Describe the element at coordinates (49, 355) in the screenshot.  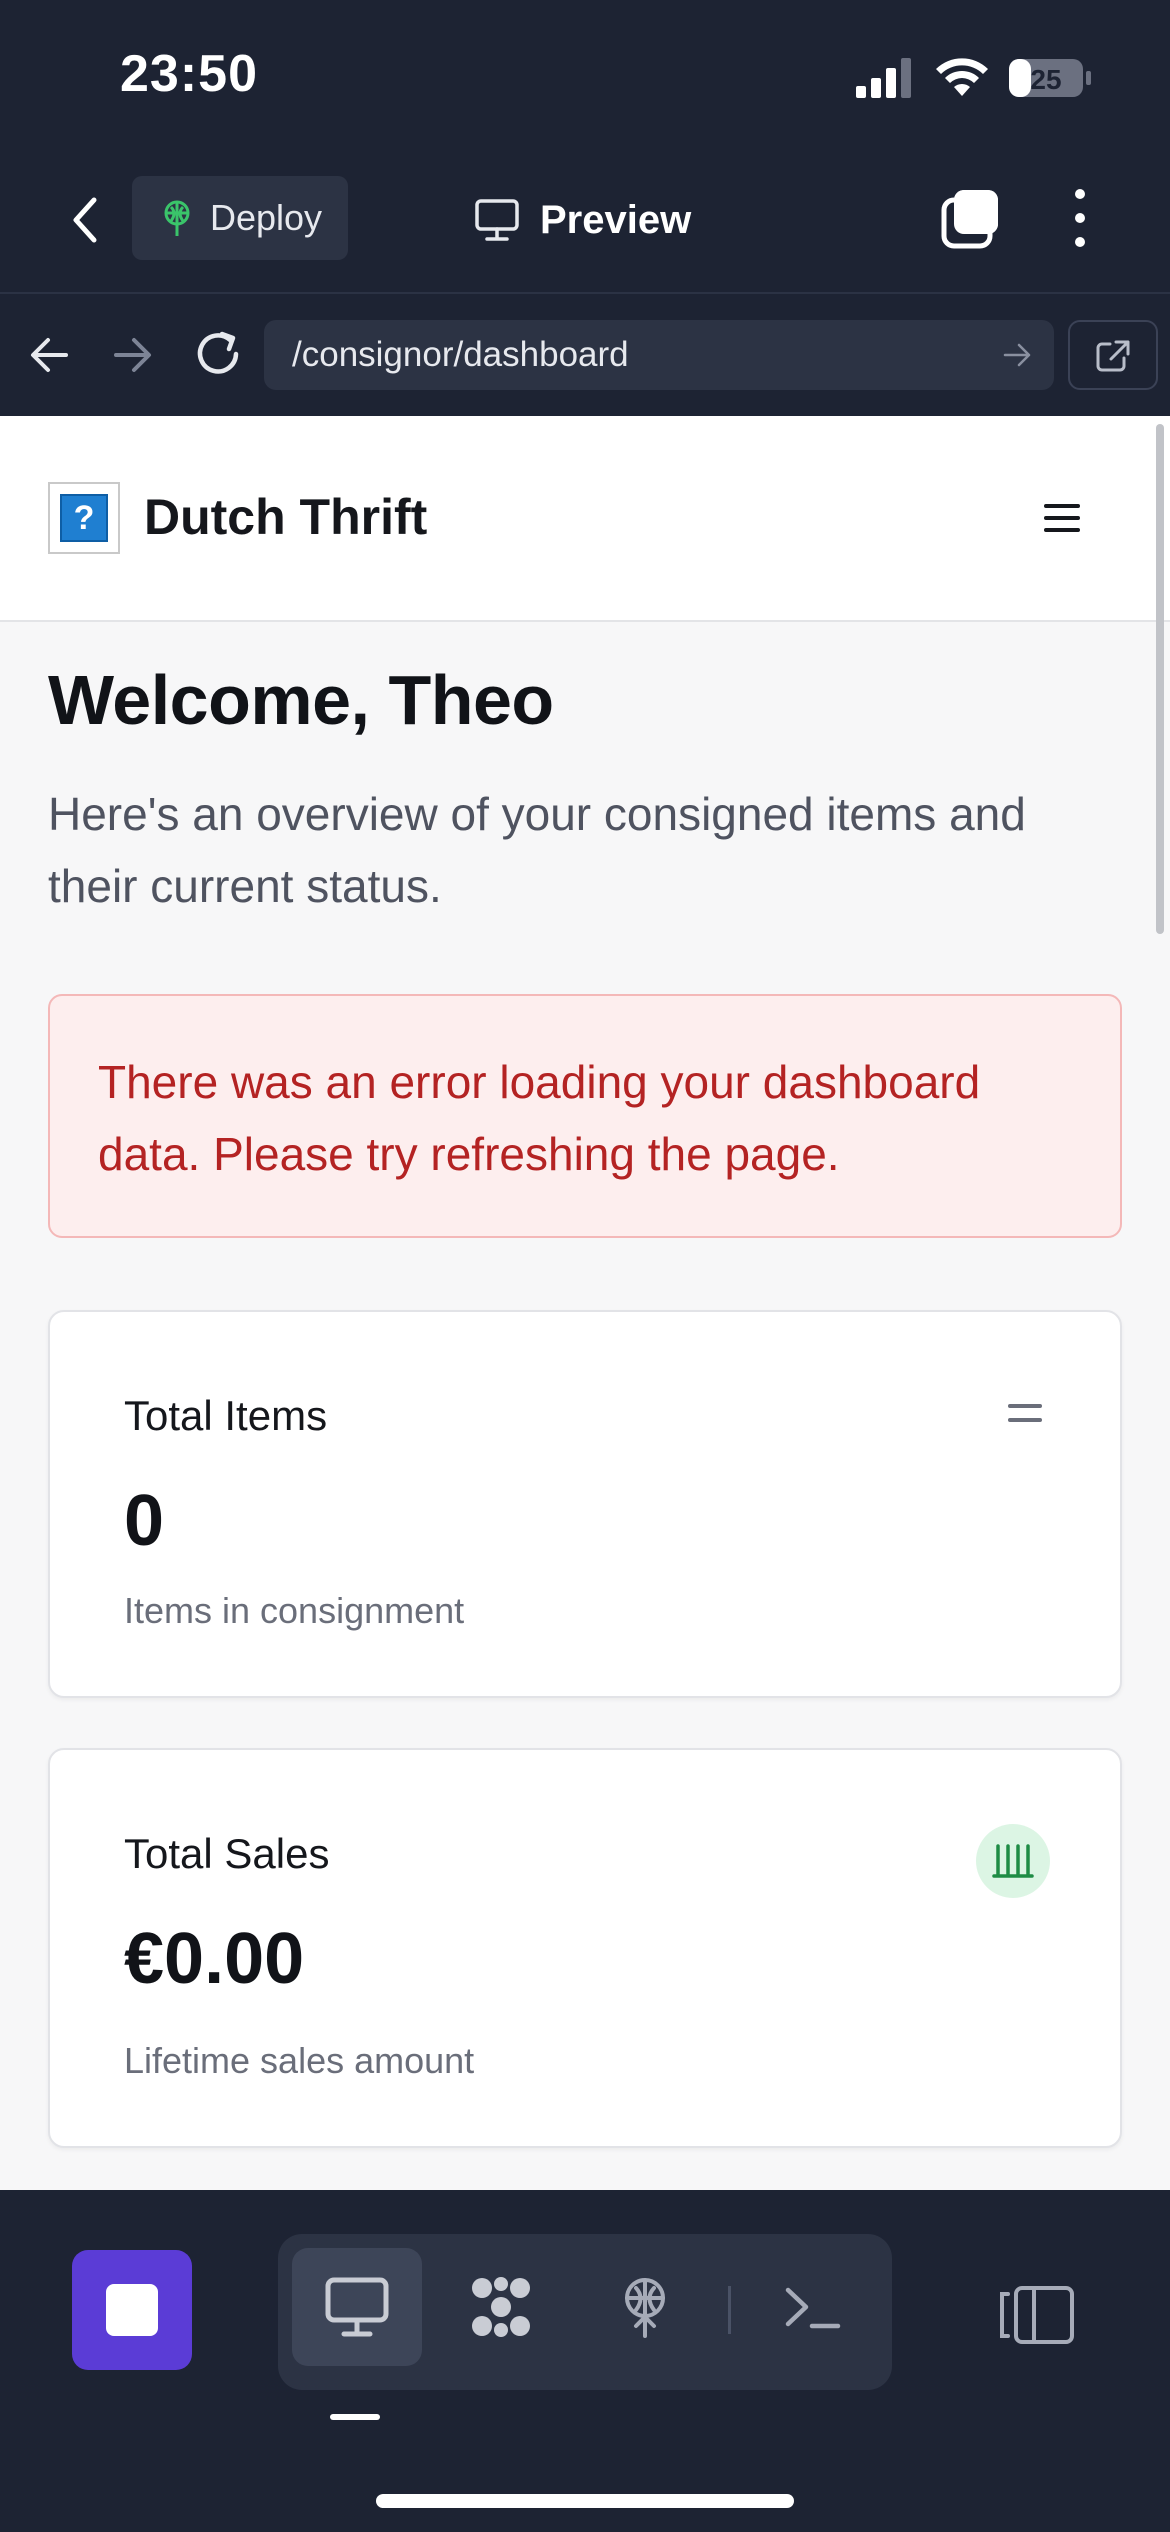
I see `nav-back-icon` at that location.